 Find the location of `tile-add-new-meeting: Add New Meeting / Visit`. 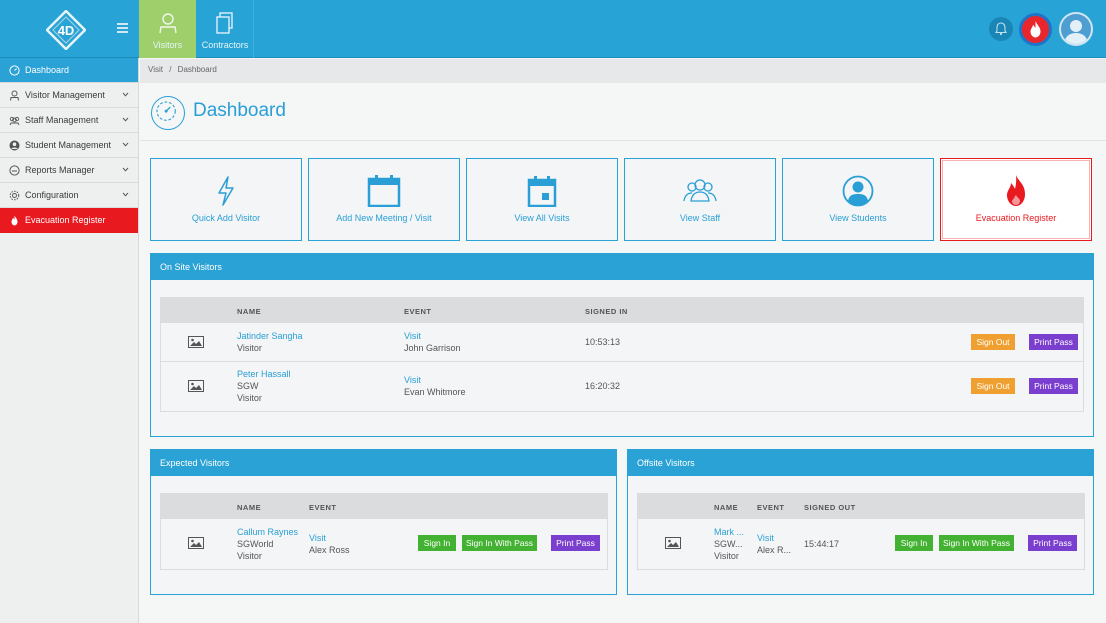

tile-add-new-meeting: Add New Meeting / Visit is located at coordinates (384, 199).